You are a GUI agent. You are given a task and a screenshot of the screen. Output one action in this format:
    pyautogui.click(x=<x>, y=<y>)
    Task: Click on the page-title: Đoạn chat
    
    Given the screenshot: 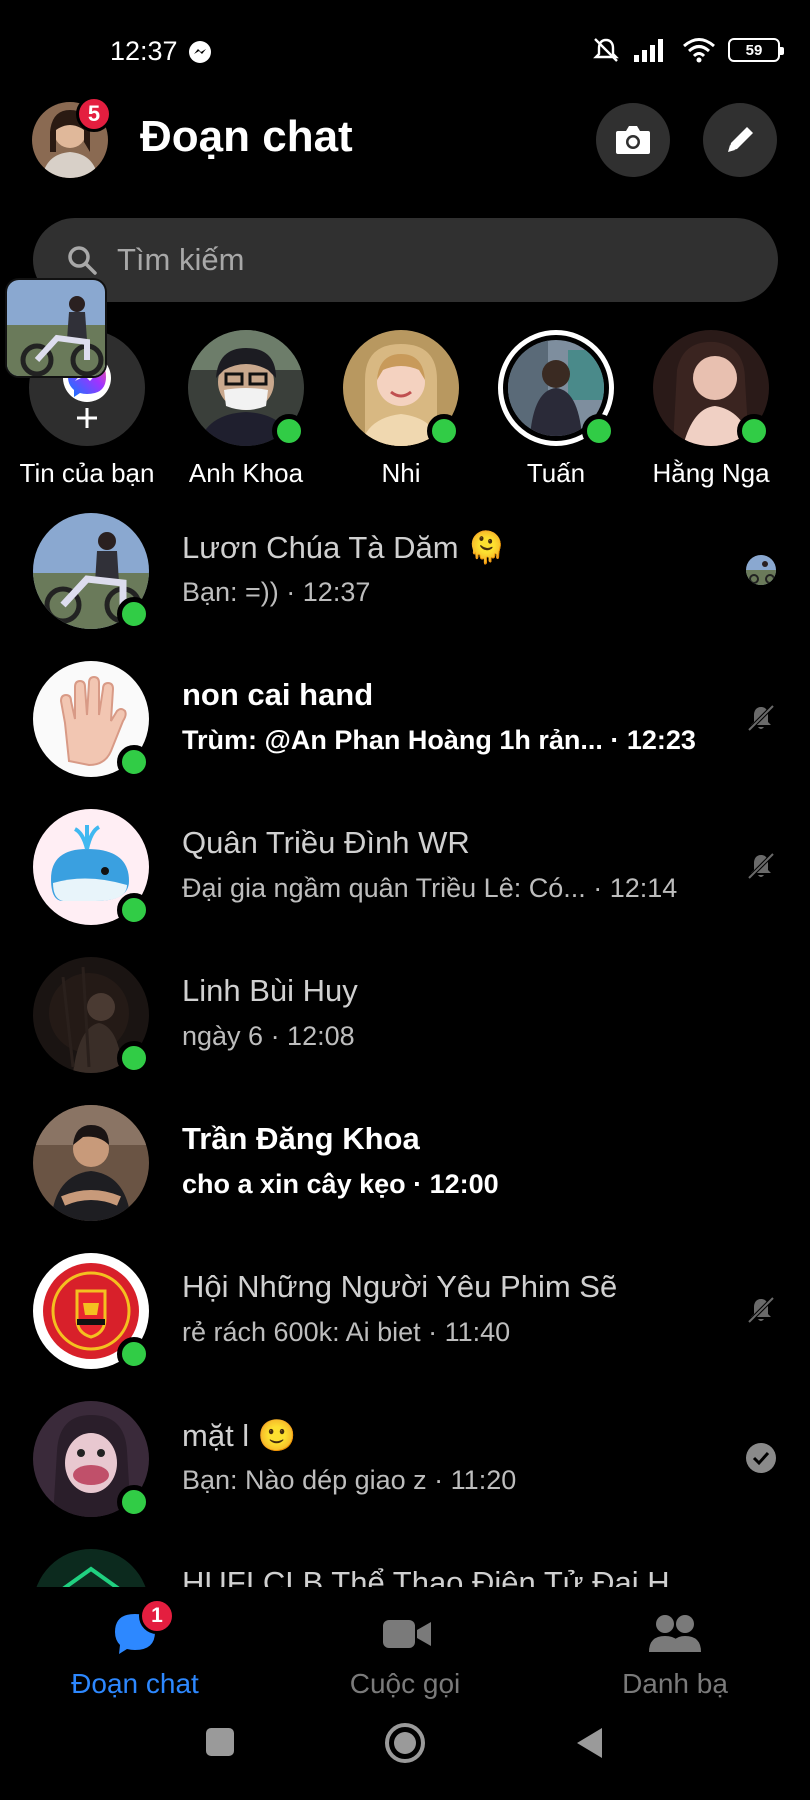 What is the action you would take?
    pyautogui.click(x=246, y=136)
    